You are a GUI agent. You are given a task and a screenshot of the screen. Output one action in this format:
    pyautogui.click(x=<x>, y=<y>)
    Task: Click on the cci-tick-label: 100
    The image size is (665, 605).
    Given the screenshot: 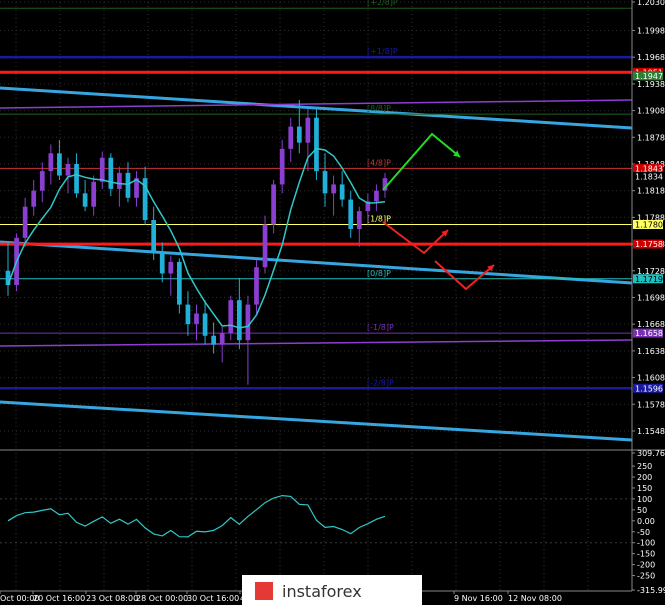 What is the action you would take?
    pyautogui.click(x=644, y=499)
    